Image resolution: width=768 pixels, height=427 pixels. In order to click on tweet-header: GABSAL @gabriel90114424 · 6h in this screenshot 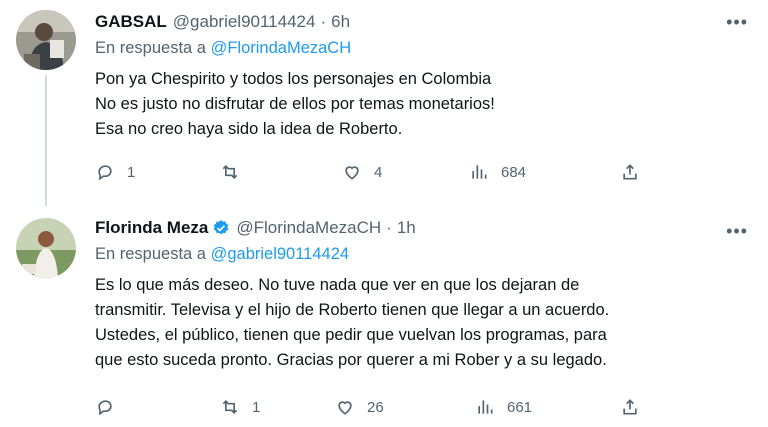, I will do `click(421, 22)`.